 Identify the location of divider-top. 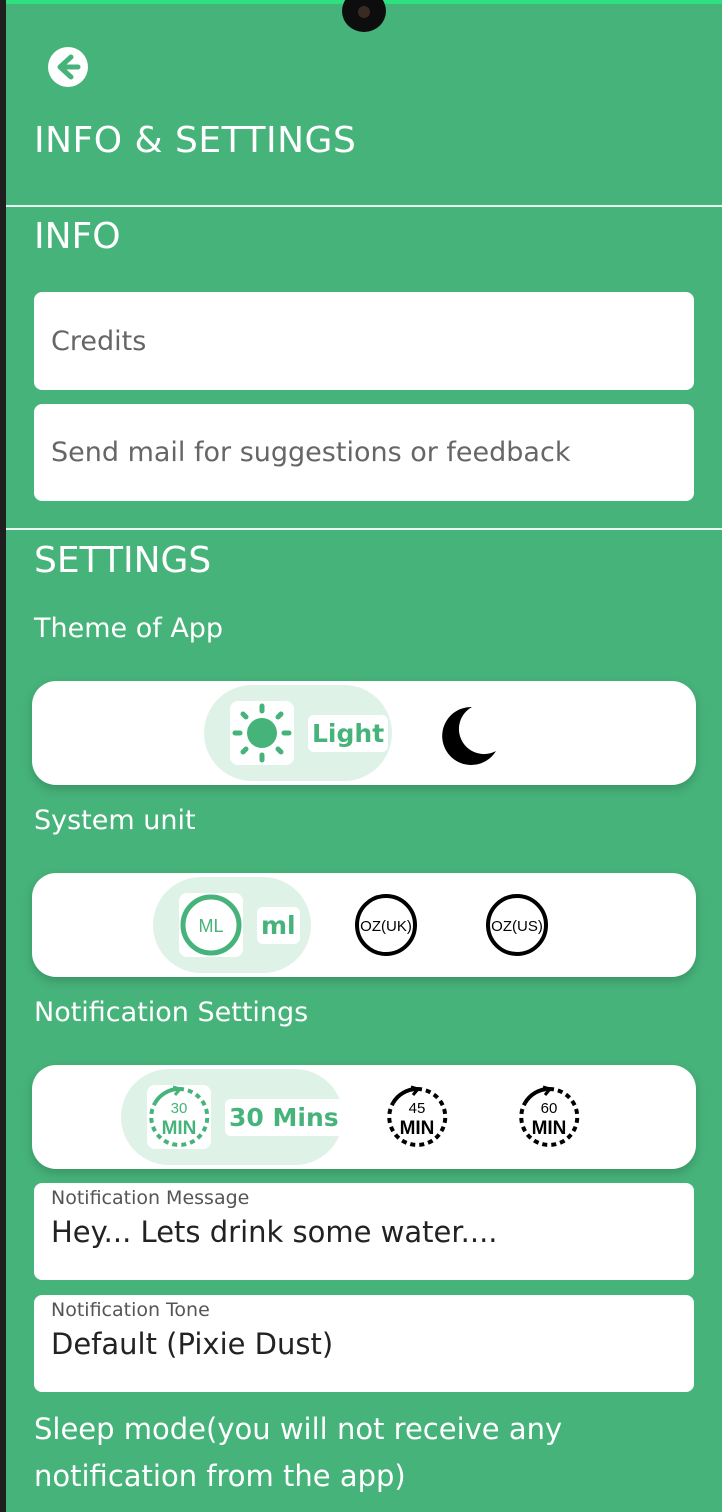
(364, 206).